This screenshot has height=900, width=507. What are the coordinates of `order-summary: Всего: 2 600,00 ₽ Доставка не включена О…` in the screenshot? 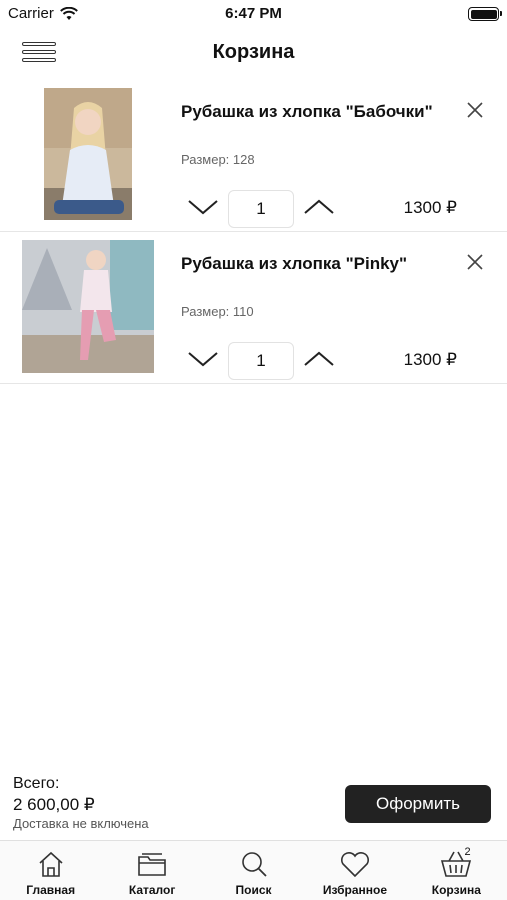 It's located at (253, 807).